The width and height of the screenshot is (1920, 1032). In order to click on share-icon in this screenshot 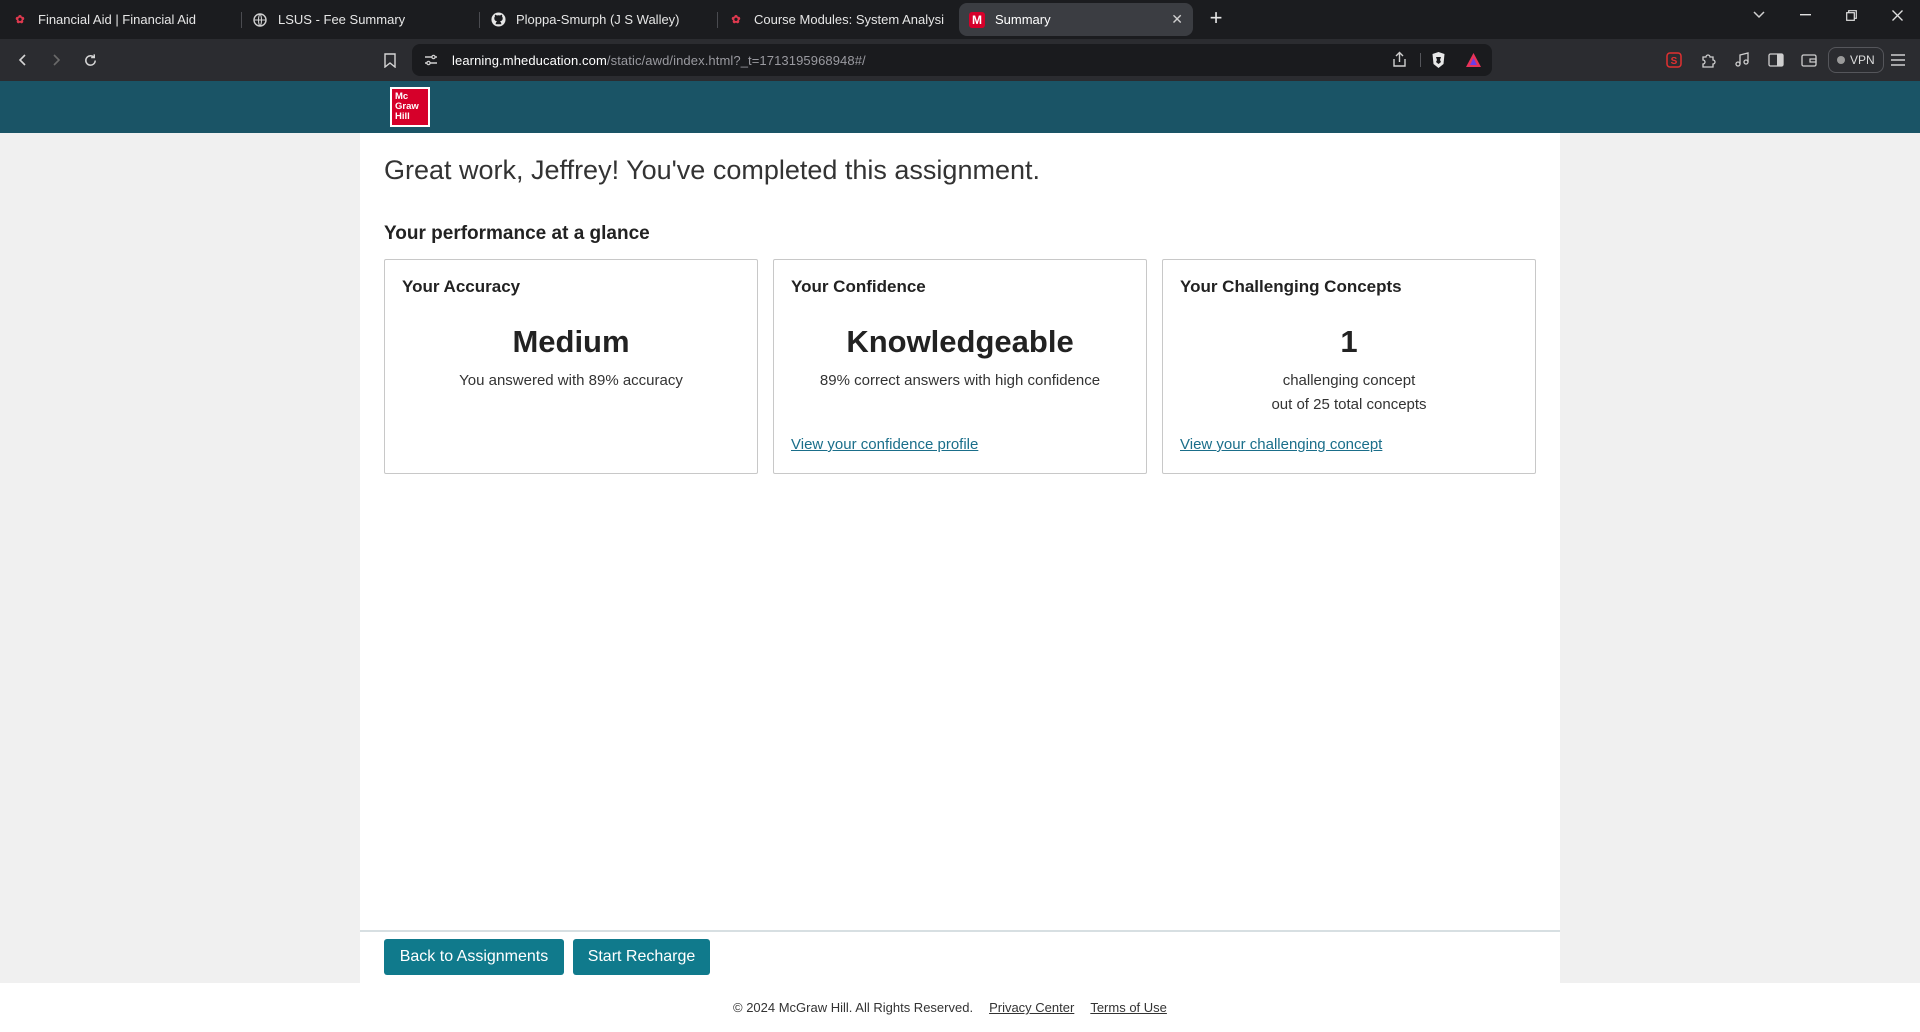, I will do `click(1399, 62)`.